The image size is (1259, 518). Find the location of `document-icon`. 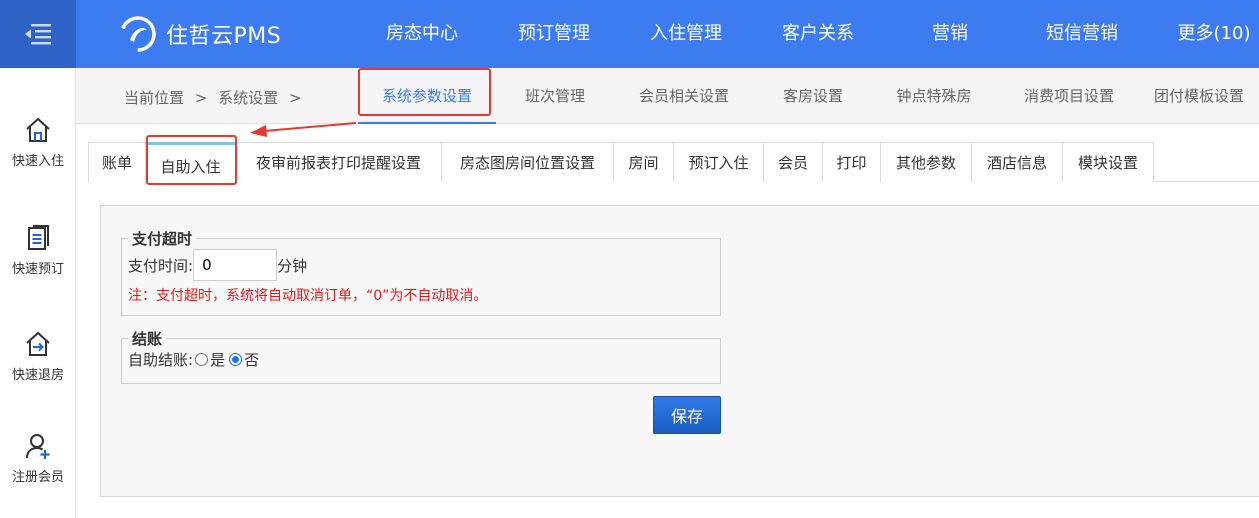

document-icon is located at coordinates (38, 237).